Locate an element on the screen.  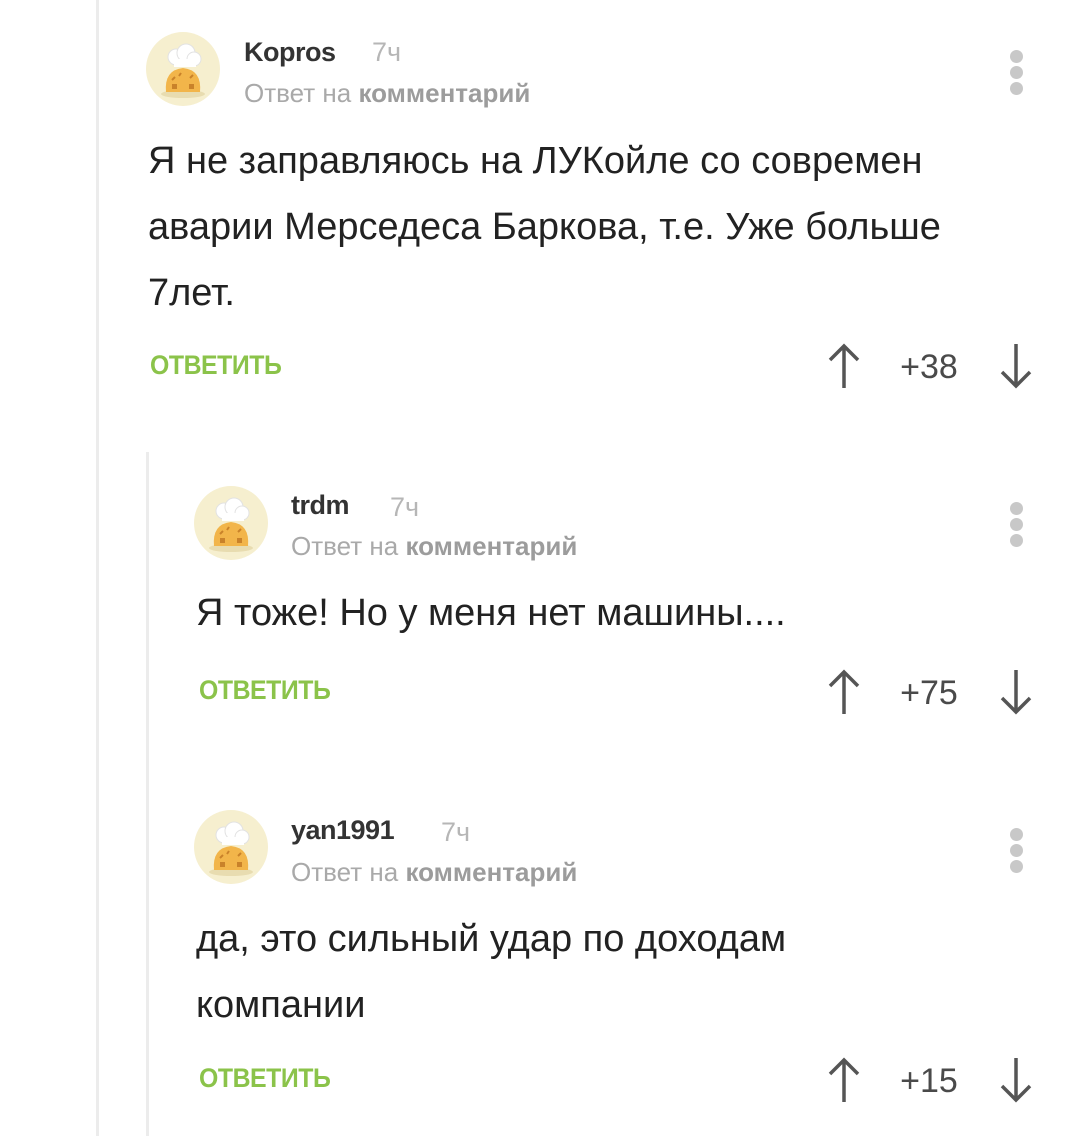
reply-to-link: комментарий is located at coordinates (491, 872).